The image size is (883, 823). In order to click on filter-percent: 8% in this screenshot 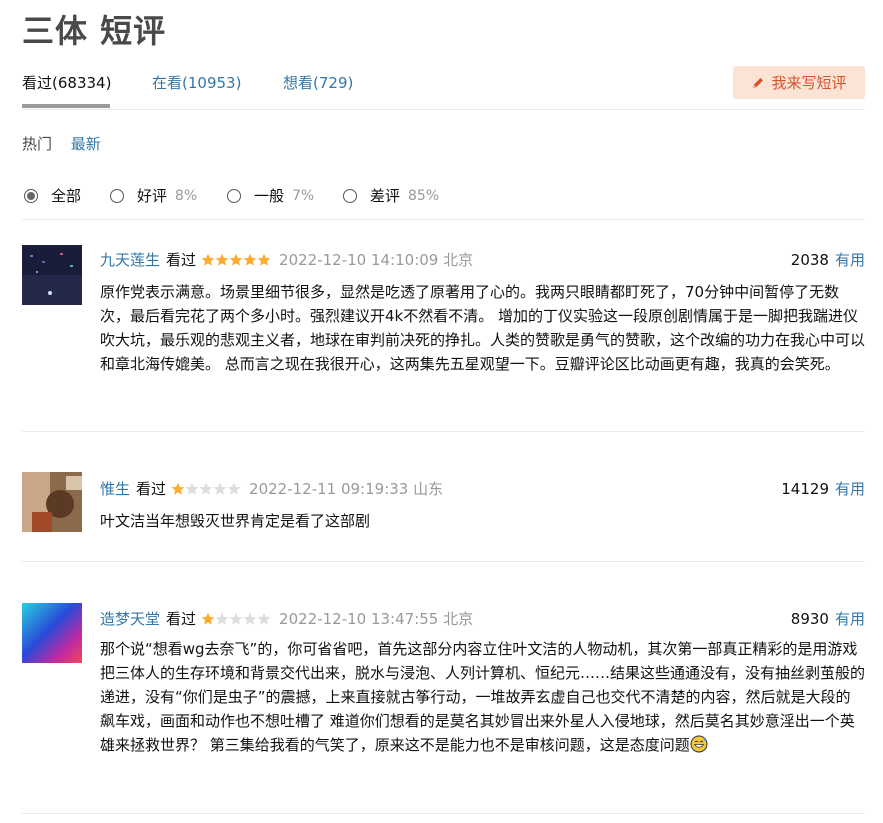, I will do `click(186, 195)`.